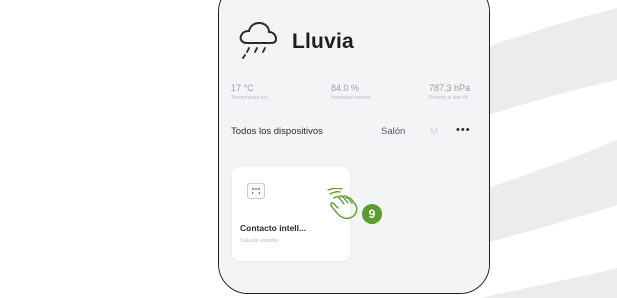 This screenshot has width=617, height=298. What do you see at coordinates (450, 88) in the screenshot?
I see `pressure-value: 787.3 hPa` at bounding box center [450, 88].